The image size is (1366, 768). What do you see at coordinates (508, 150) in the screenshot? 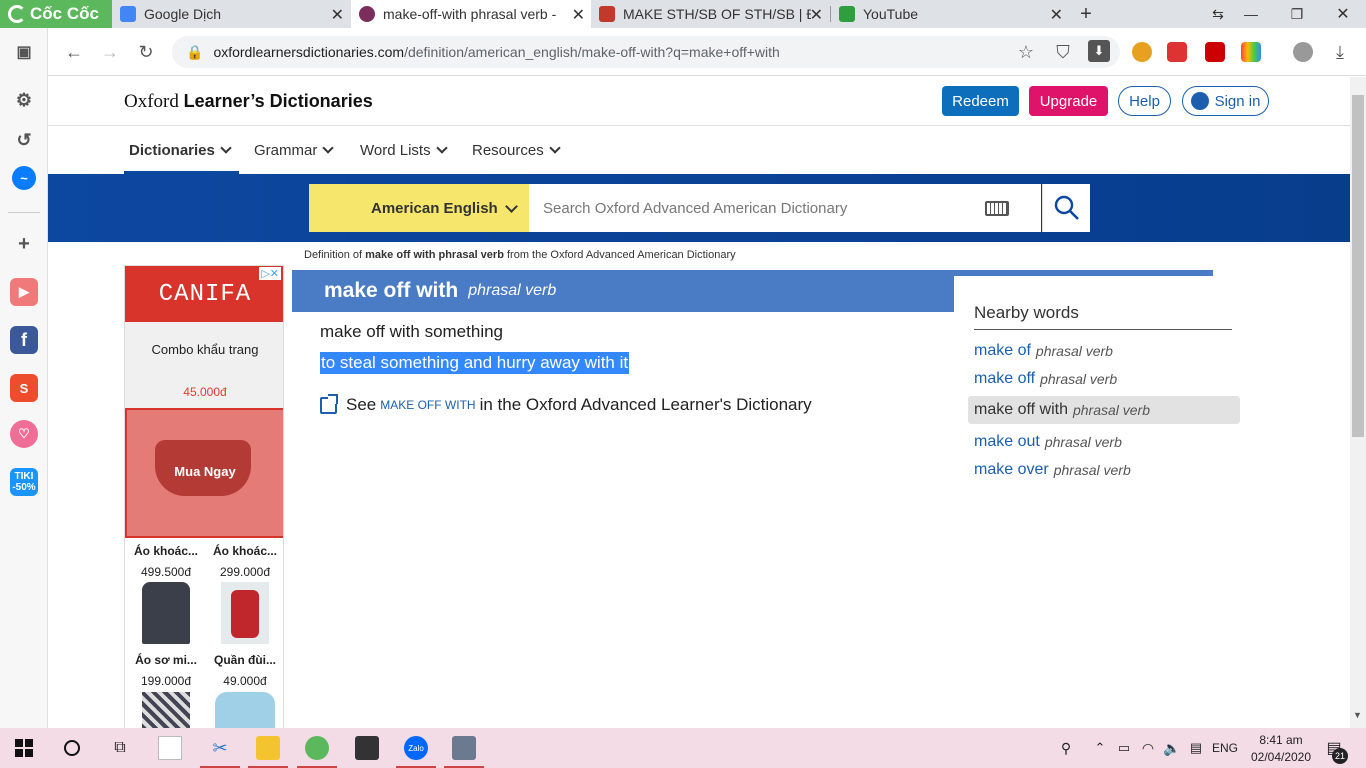
I see `nav-label: Resources` at bounding box center [508, 150].